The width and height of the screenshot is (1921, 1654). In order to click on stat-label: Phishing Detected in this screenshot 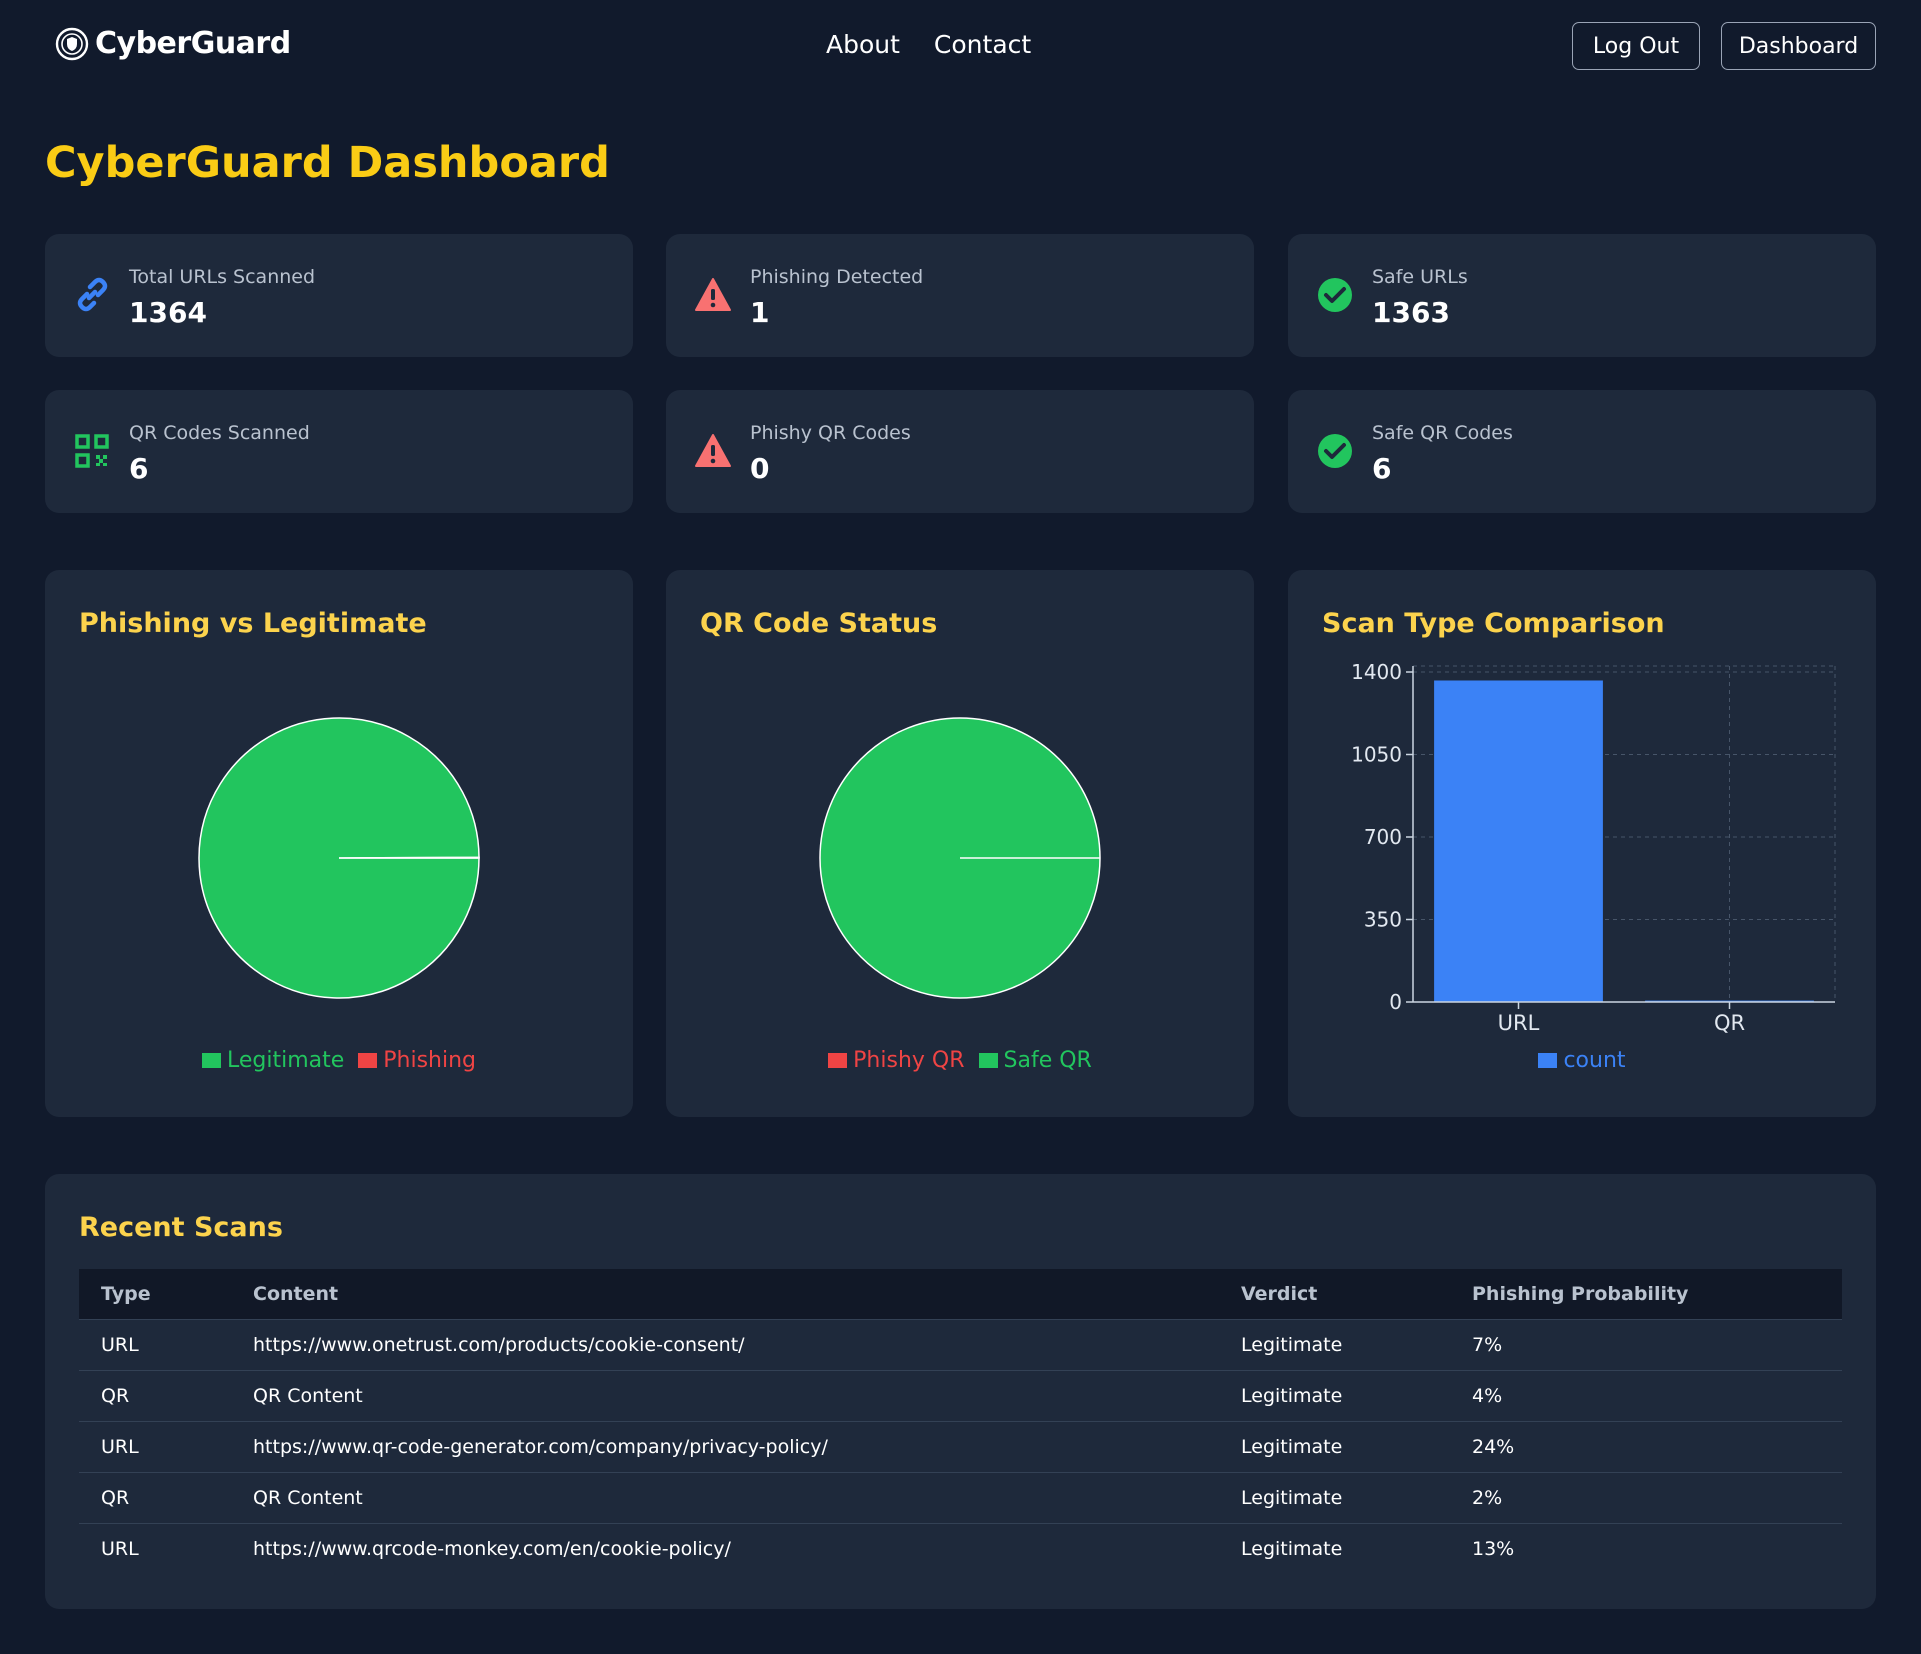, I will do `click(837, 277)`.